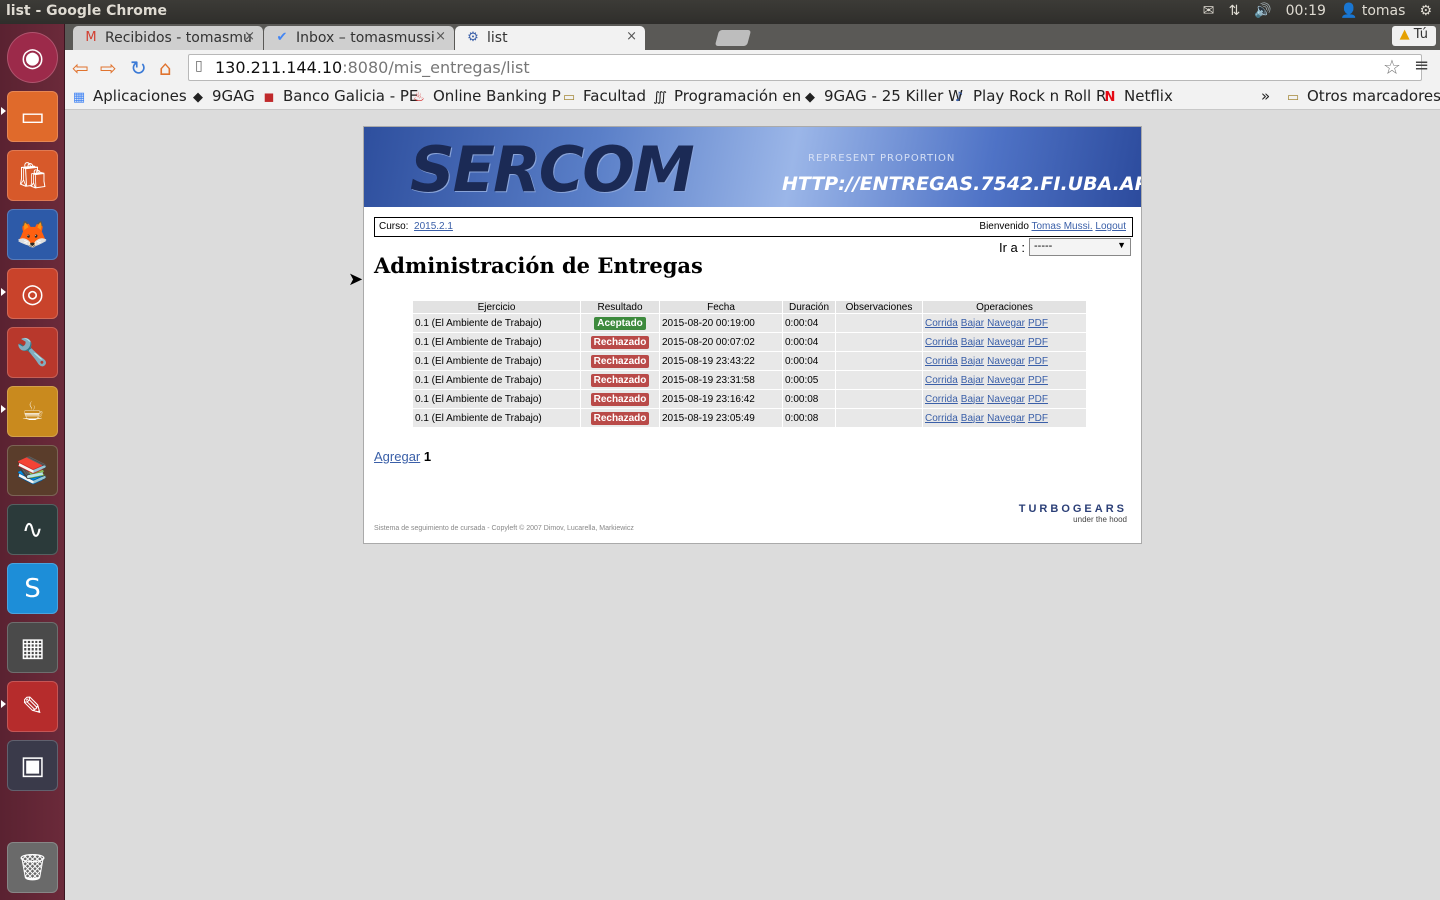 The width and height of the screenshot is (1440, 900). I want to click on cell-ejercicio: 0.1 (El Ambiente de Trabajo), so click(496, 418).